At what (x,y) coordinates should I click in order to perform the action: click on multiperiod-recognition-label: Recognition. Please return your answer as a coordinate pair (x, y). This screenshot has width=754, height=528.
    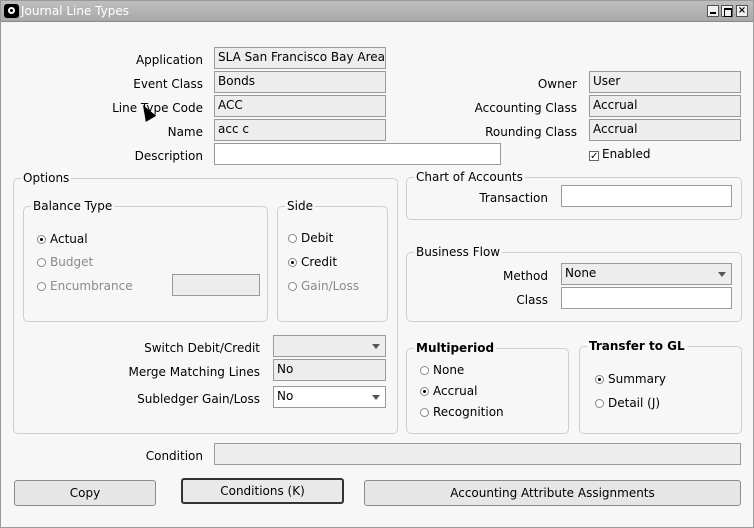
    Looking at the image, I should click on (468, 412).